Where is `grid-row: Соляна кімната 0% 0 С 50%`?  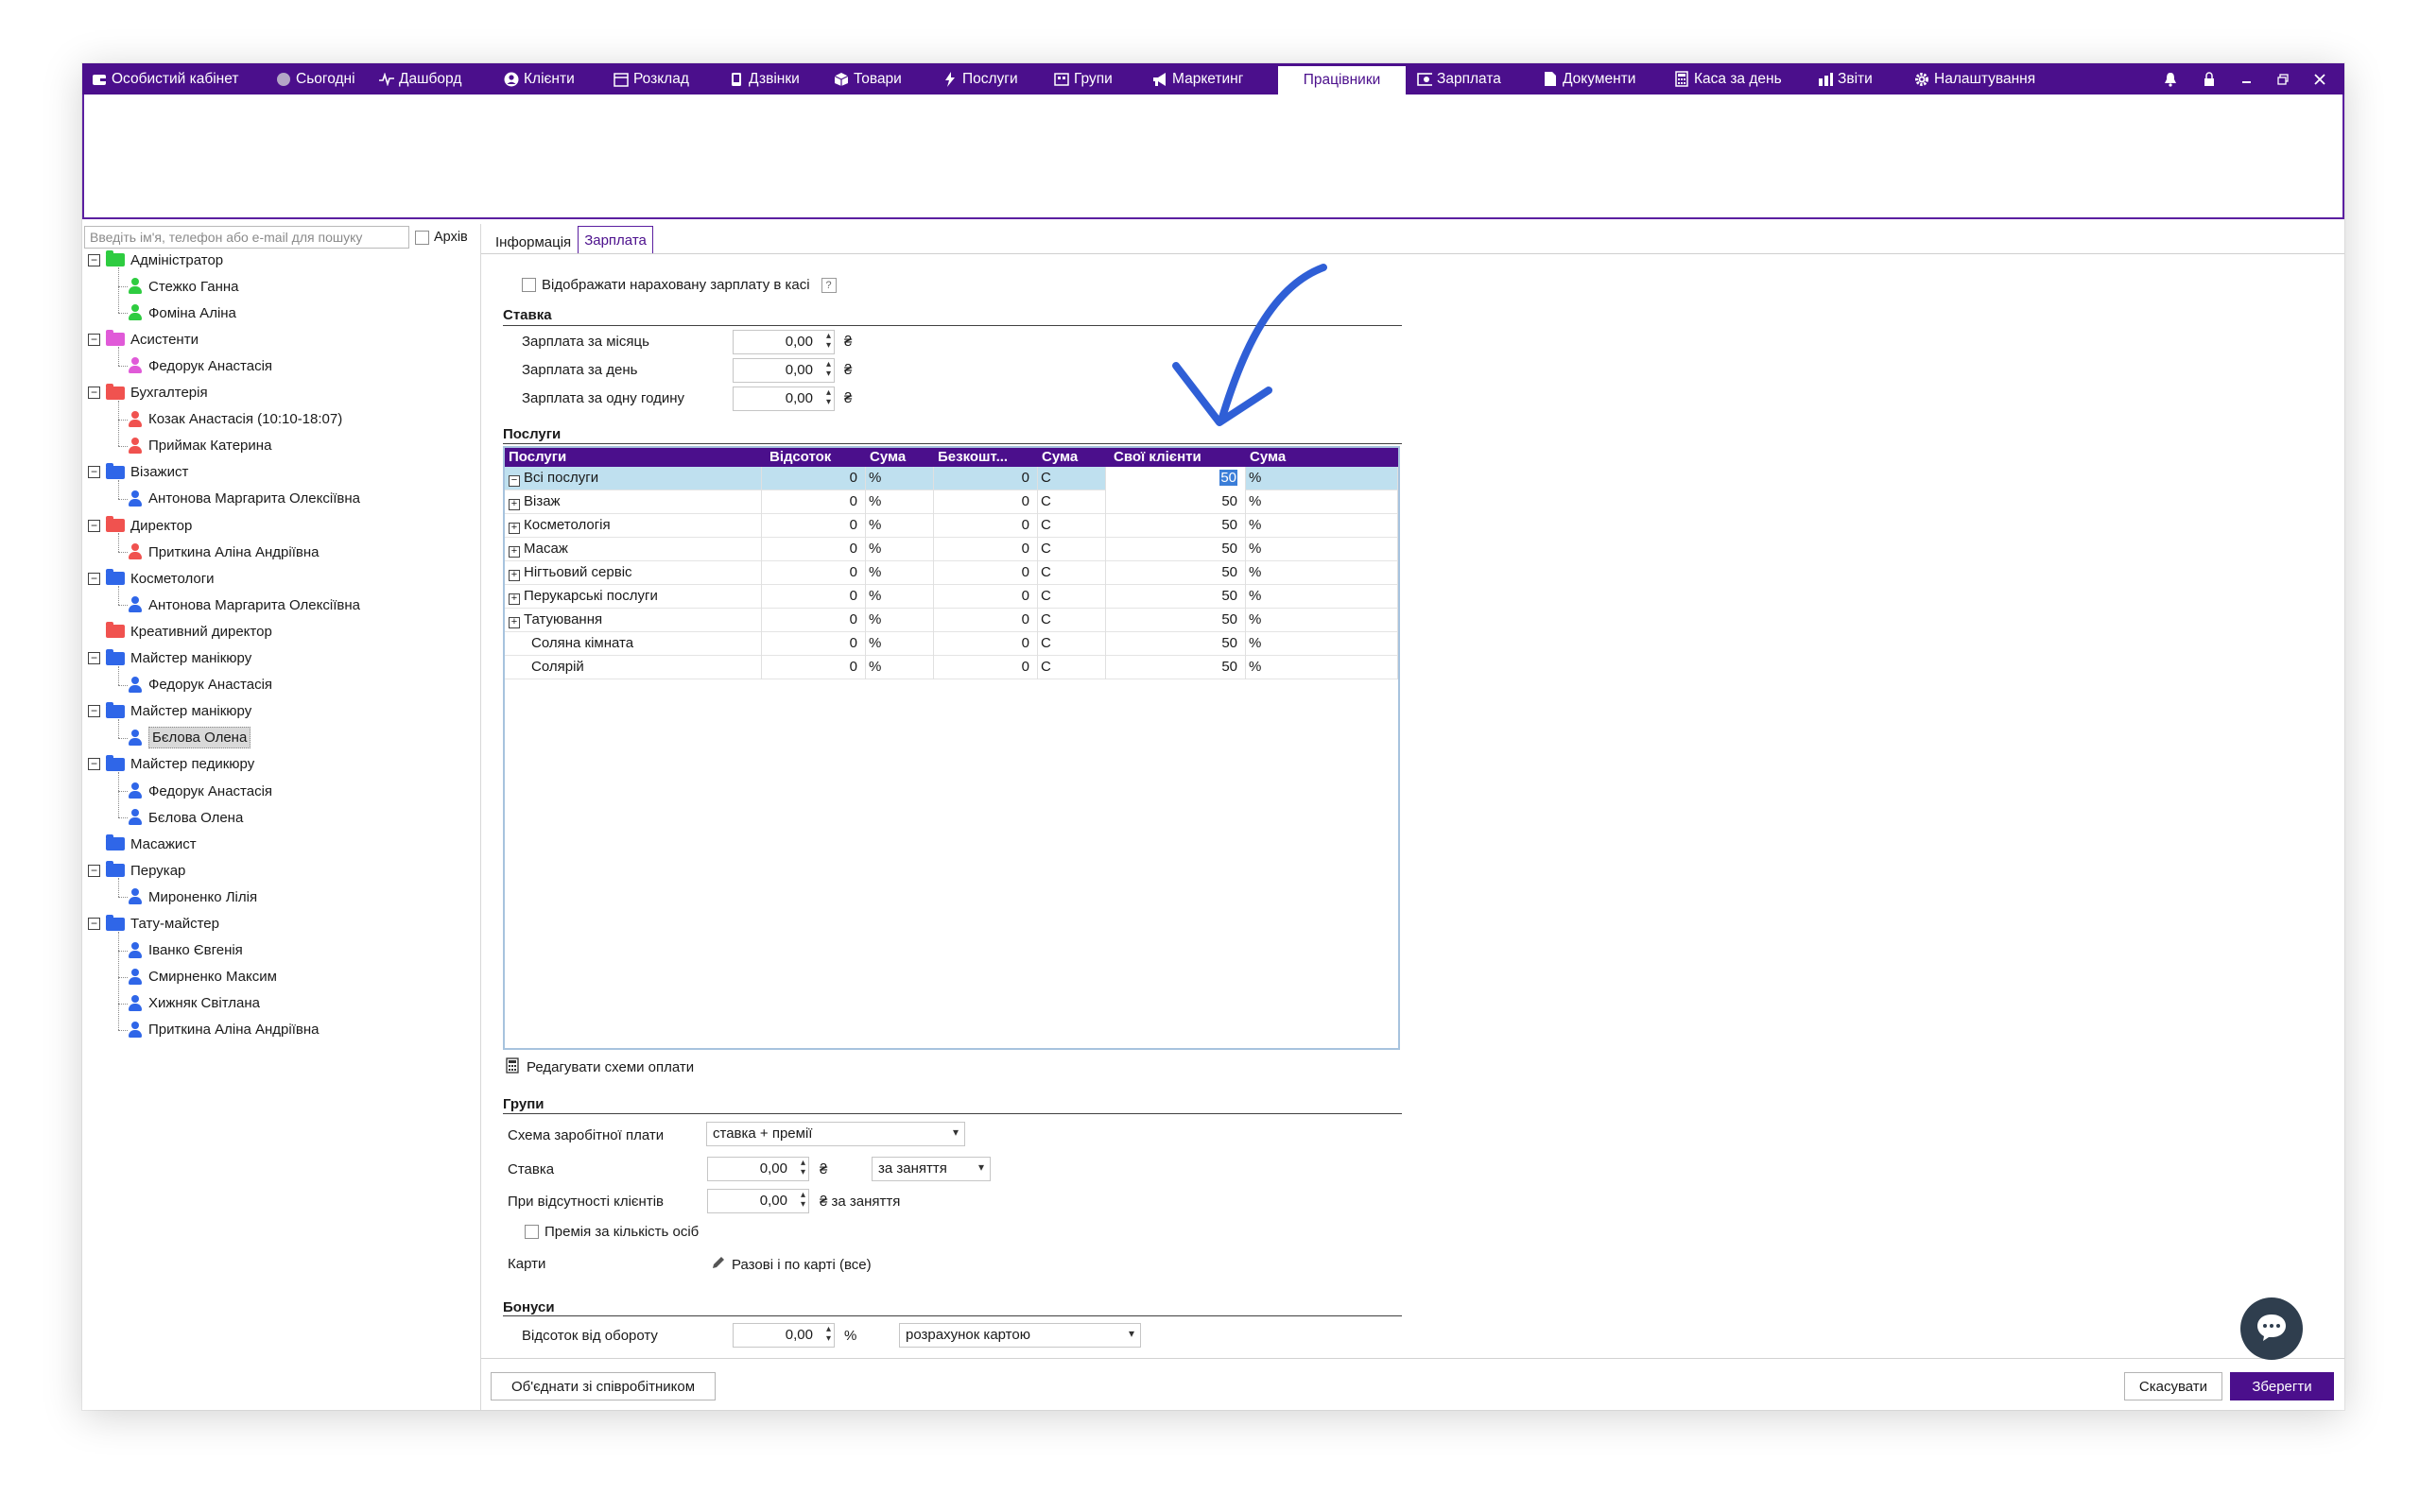
grid-row: Соляна кімната 0% 0 С 50% is located at coordinates (952, 644).